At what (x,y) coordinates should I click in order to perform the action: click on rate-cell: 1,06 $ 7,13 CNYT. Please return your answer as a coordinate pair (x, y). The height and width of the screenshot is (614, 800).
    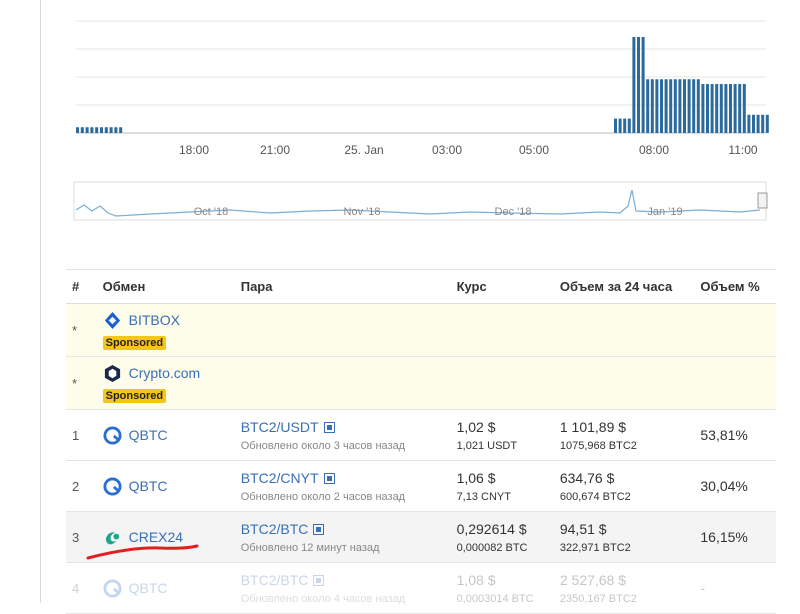
    Looking at the image, I should click on (508, 486).